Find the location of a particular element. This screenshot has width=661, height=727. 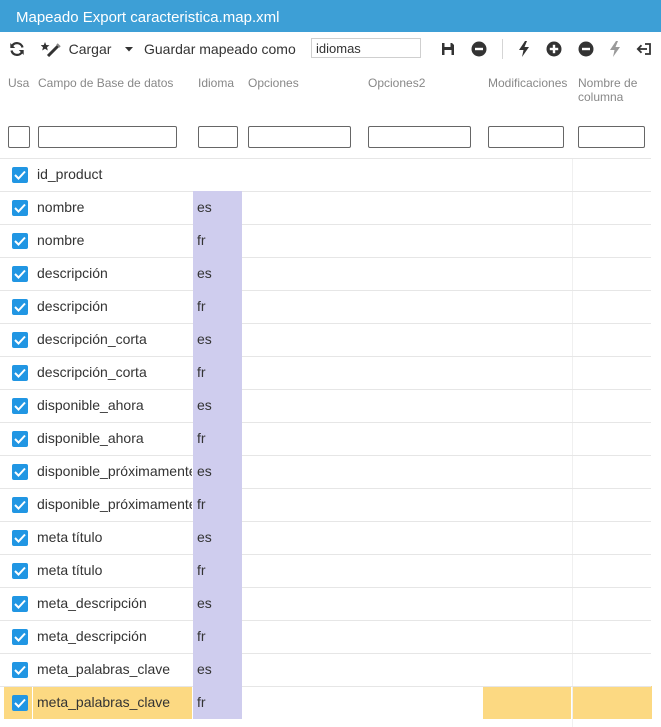

filter-field is located at coordinates (107, 137).